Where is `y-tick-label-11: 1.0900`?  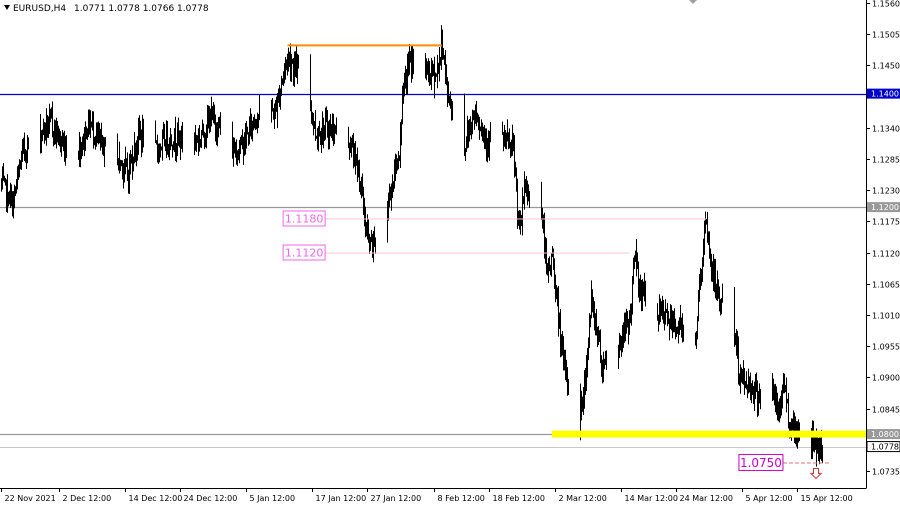 y-tick-label-11: 1.0900 is located at coordinates (886, 378).